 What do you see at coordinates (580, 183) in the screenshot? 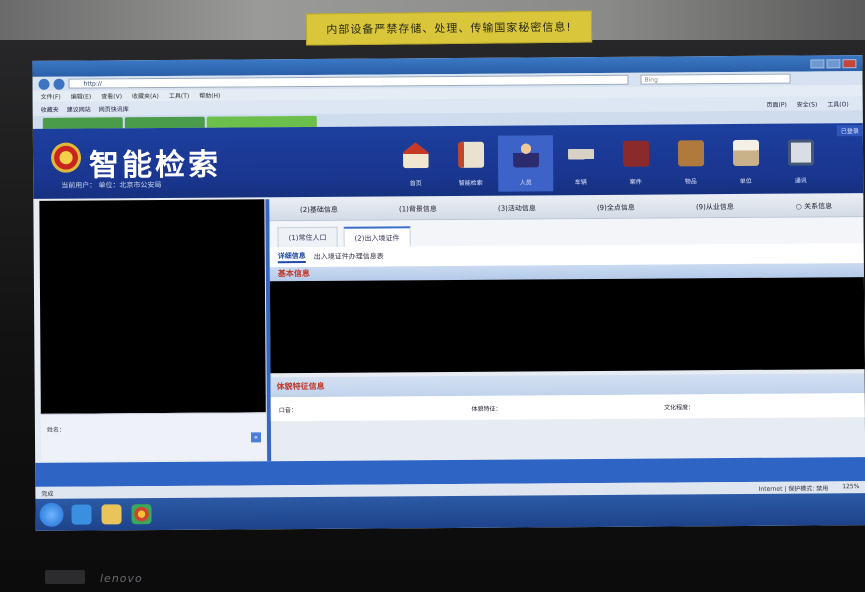
I see `nav-label: 车辆` at bounding box center [580, 183].